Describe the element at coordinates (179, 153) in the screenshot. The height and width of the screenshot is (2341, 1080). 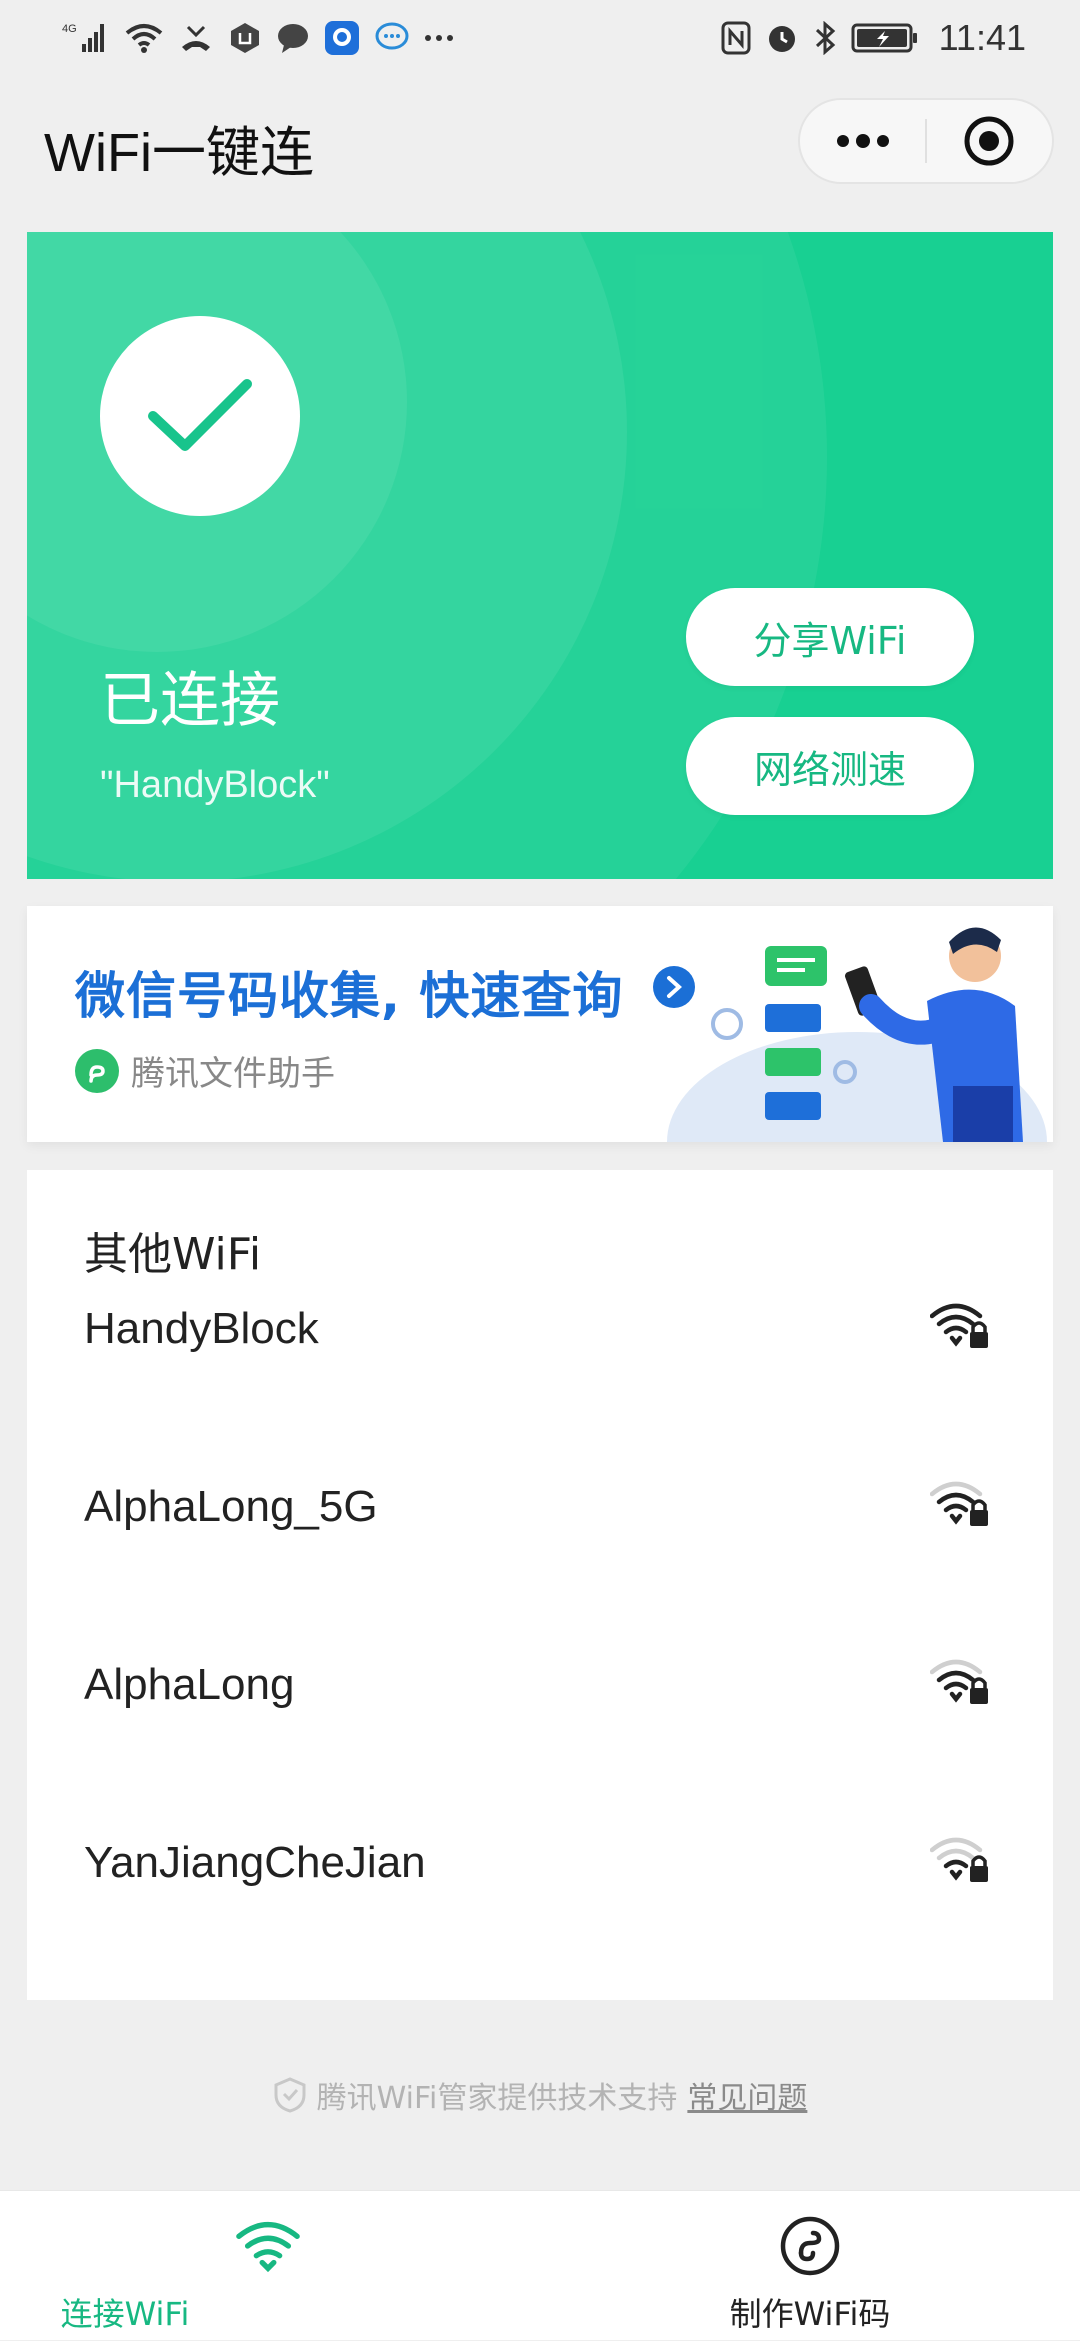
I see `page-title: WiFi一键连` at that location.